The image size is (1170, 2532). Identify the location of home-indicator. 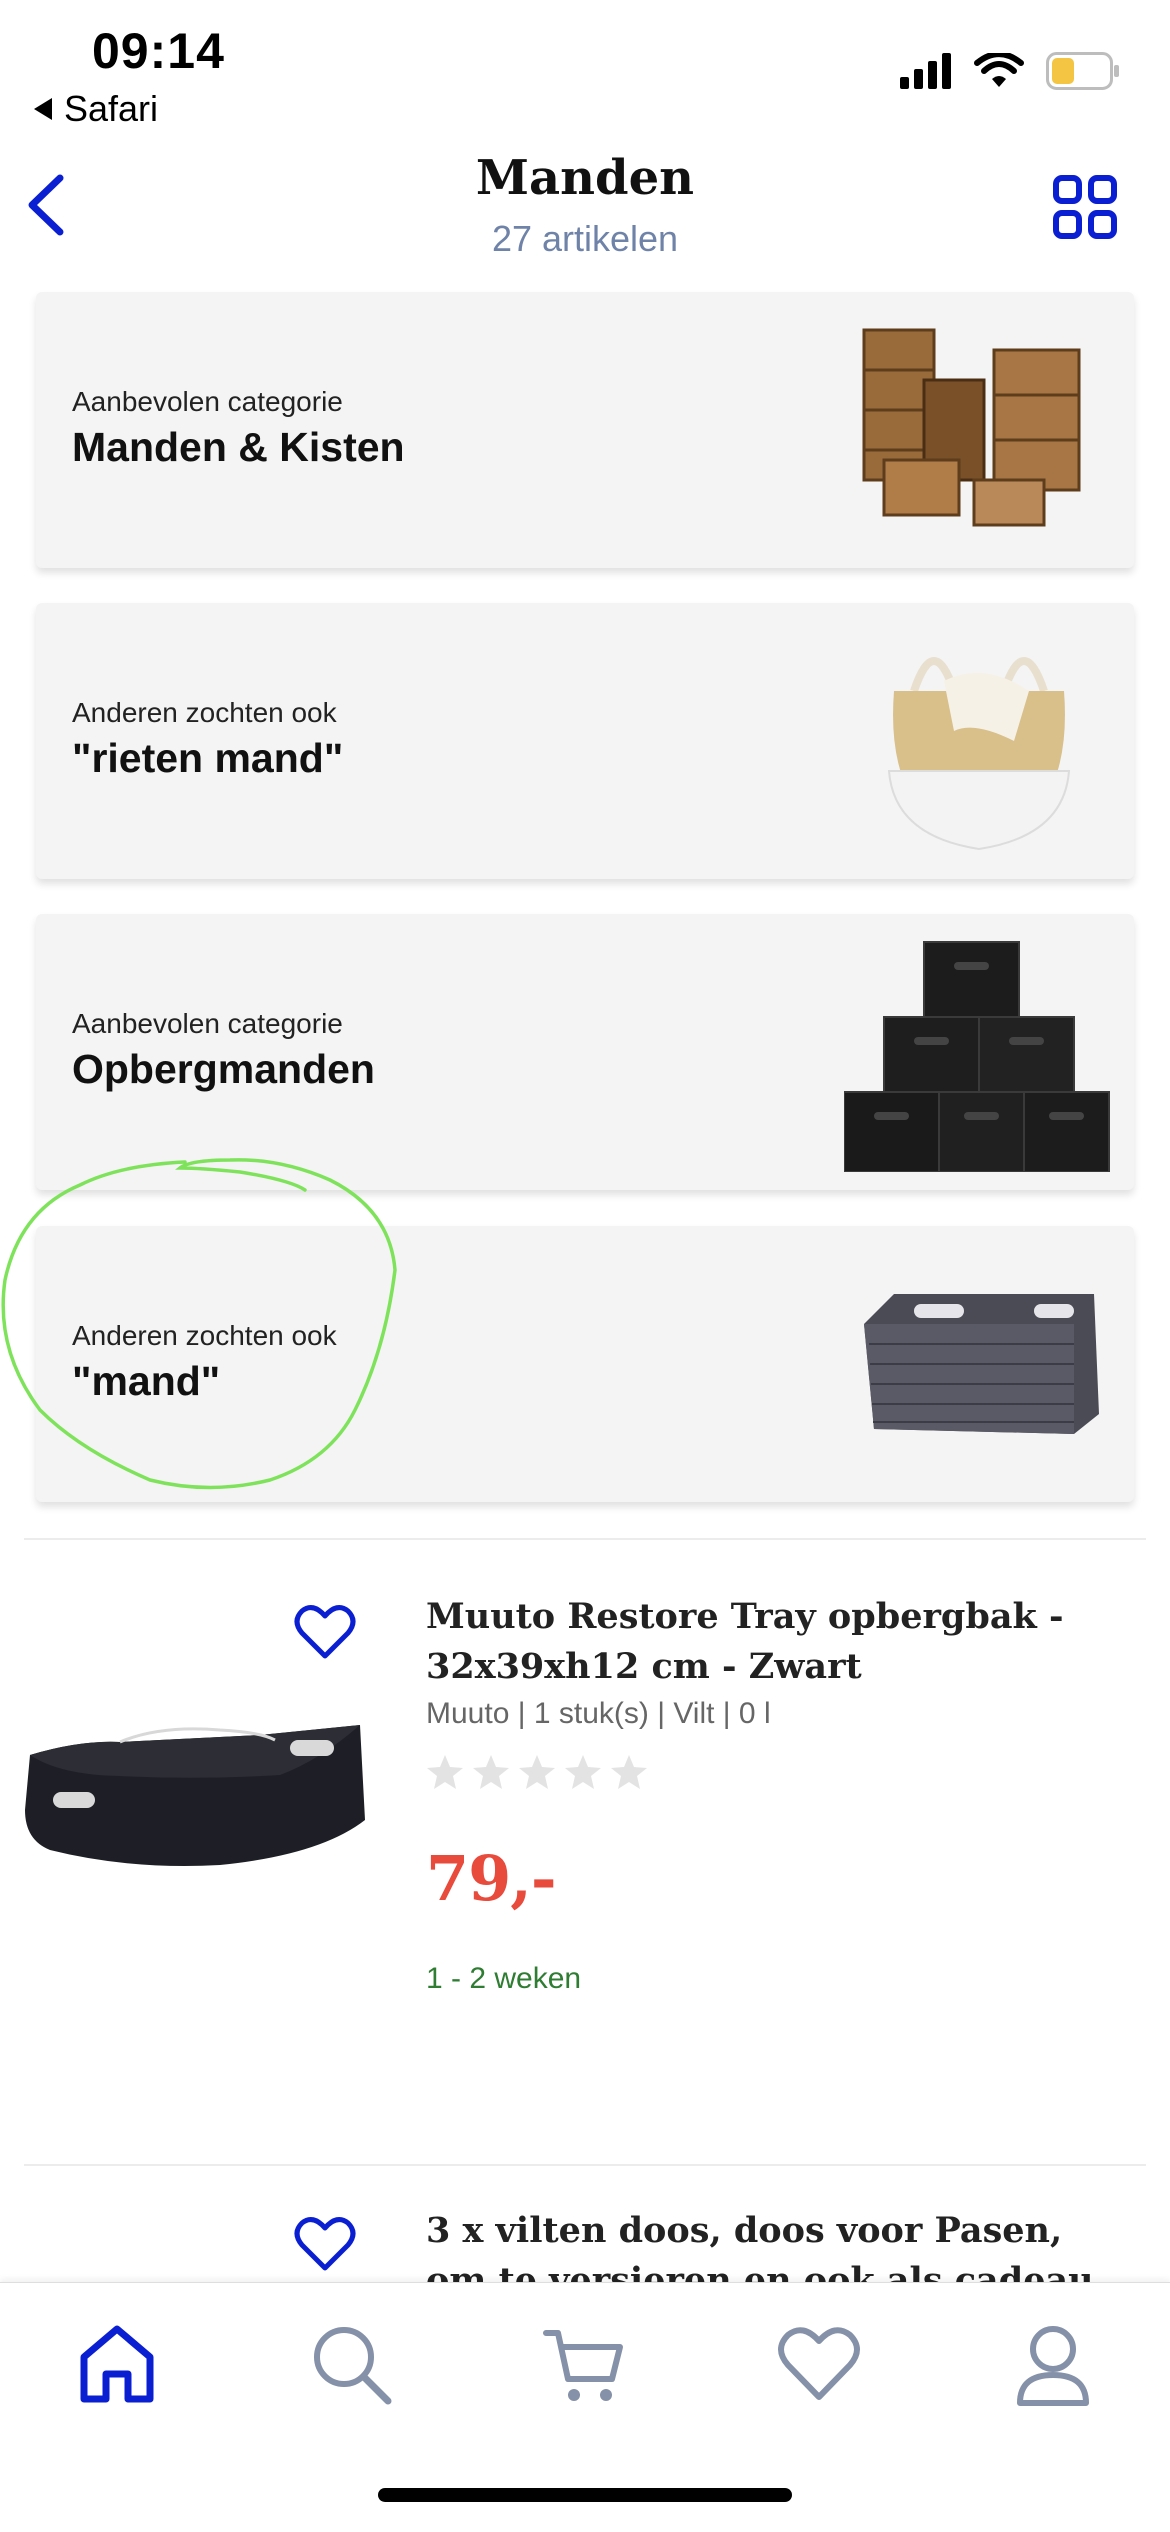
(585, 2495).